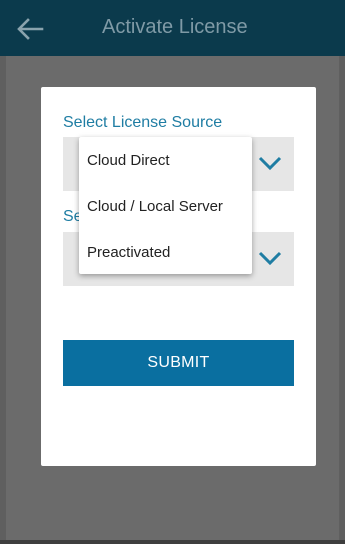 This screenshot has width=345, height=544. What do you see at coordinates (165, 160) in the screenshot?
I see `dropdown-option-cloud-direct: Cloud Direct` at bounding box center [165, 160].